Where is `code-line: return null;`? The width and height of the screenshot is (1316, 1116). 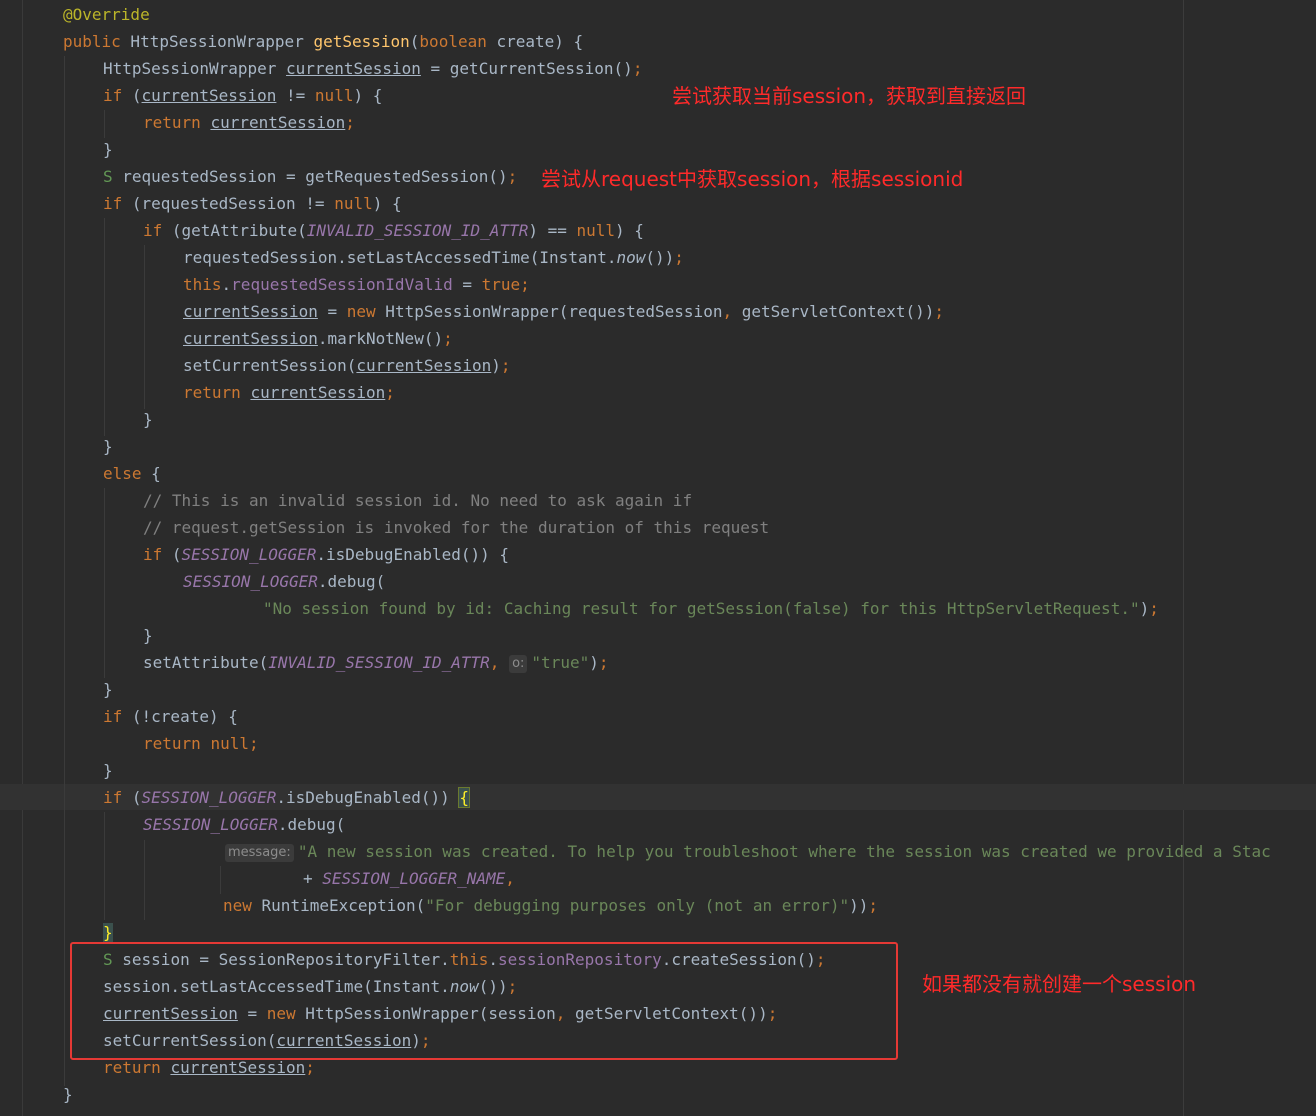
code-line: return null; is located at coordinates (201, 743).